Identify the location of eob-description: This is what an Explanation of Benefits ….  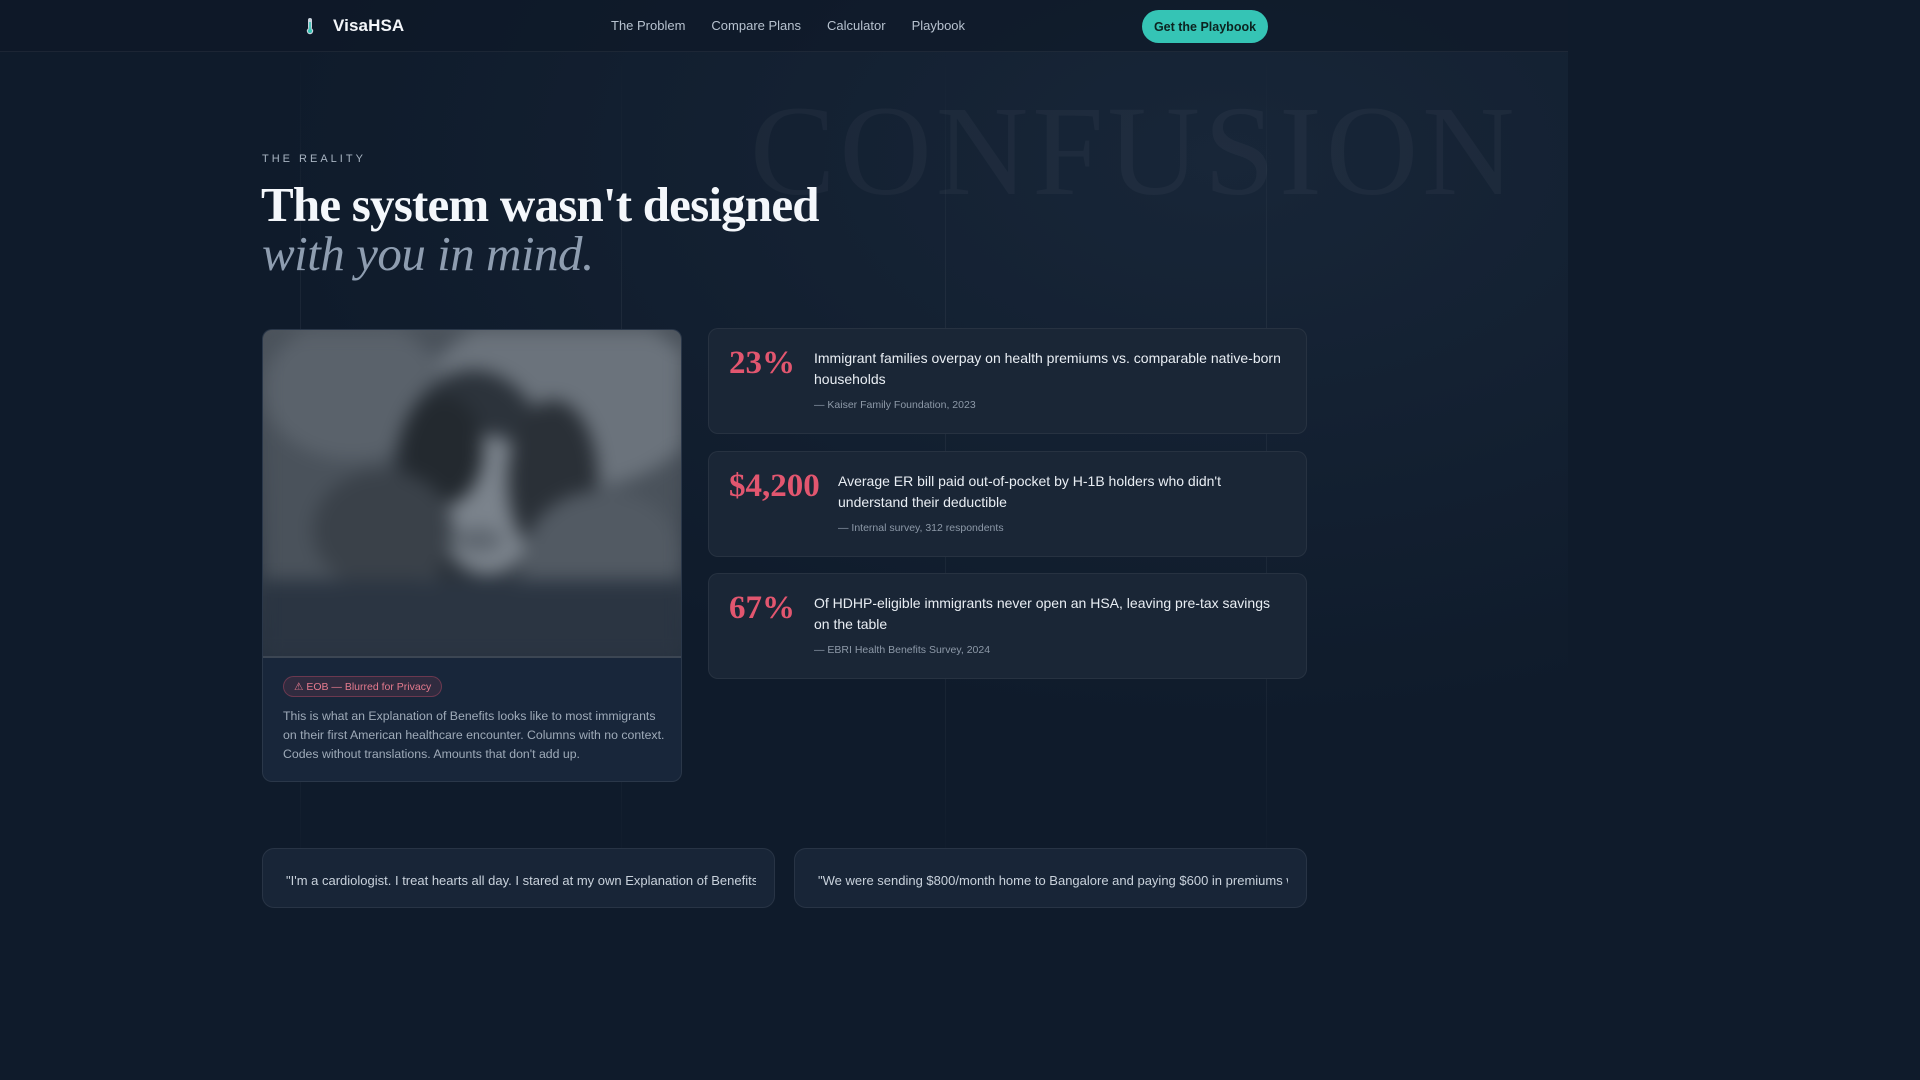
(474, 735).